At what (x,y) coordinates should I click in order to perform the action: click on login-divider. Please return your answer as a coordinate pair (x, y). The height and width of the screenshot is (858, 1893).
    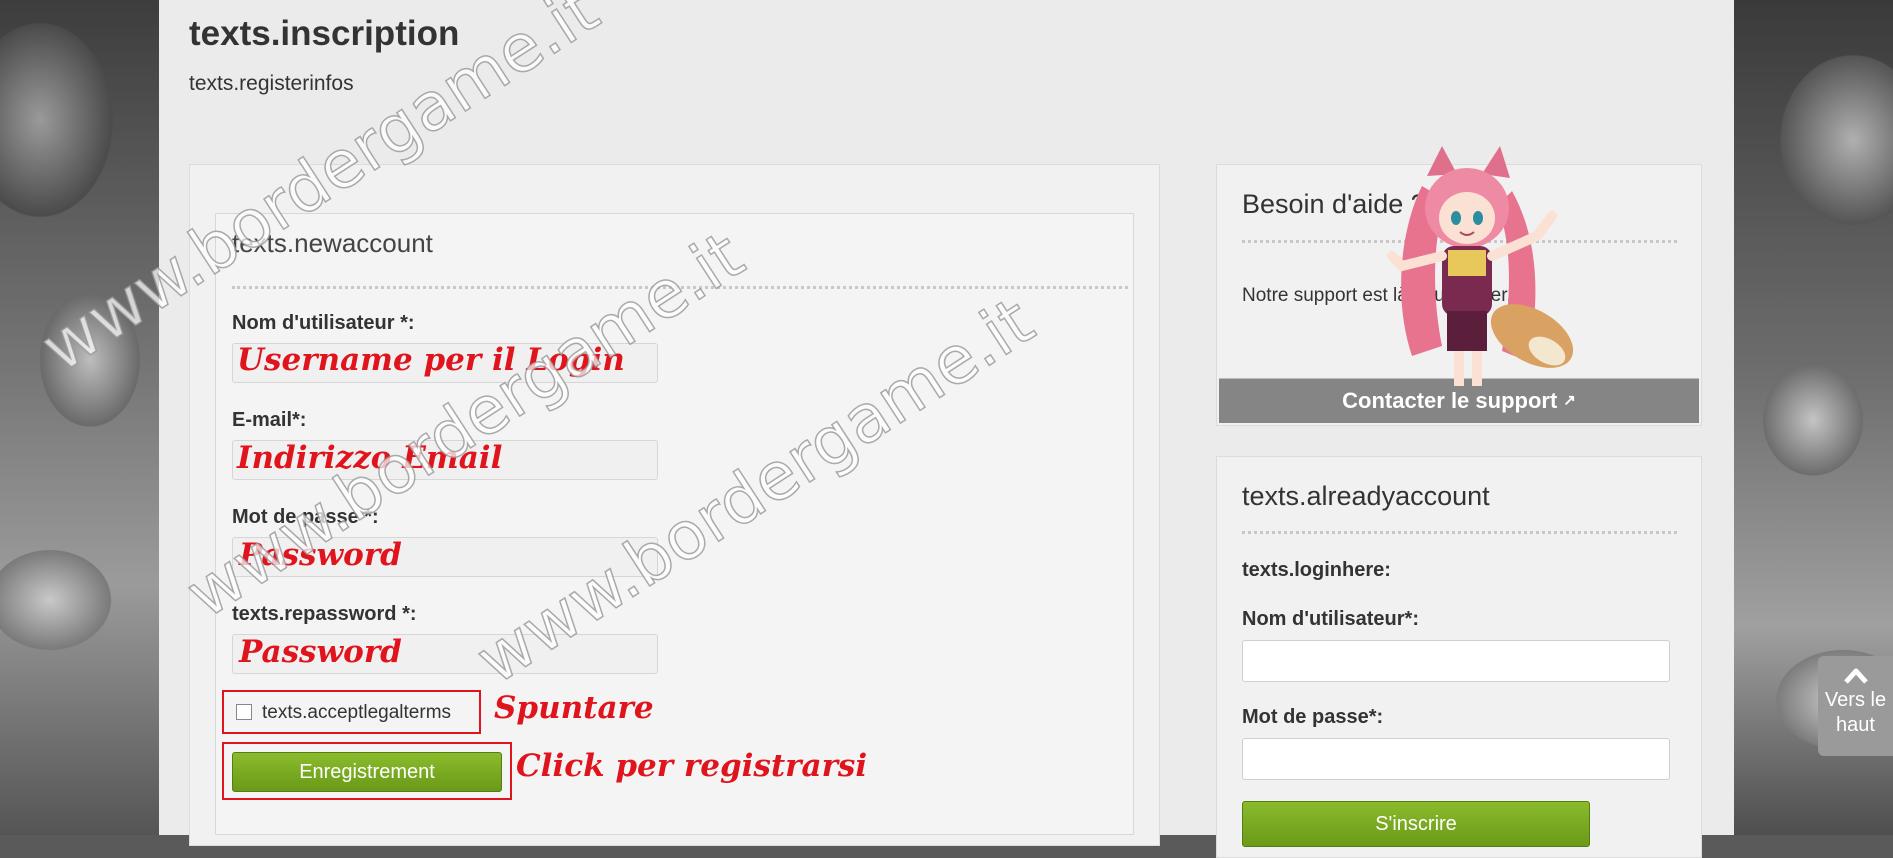
    Looking at the image, I should click on (1459, 532).